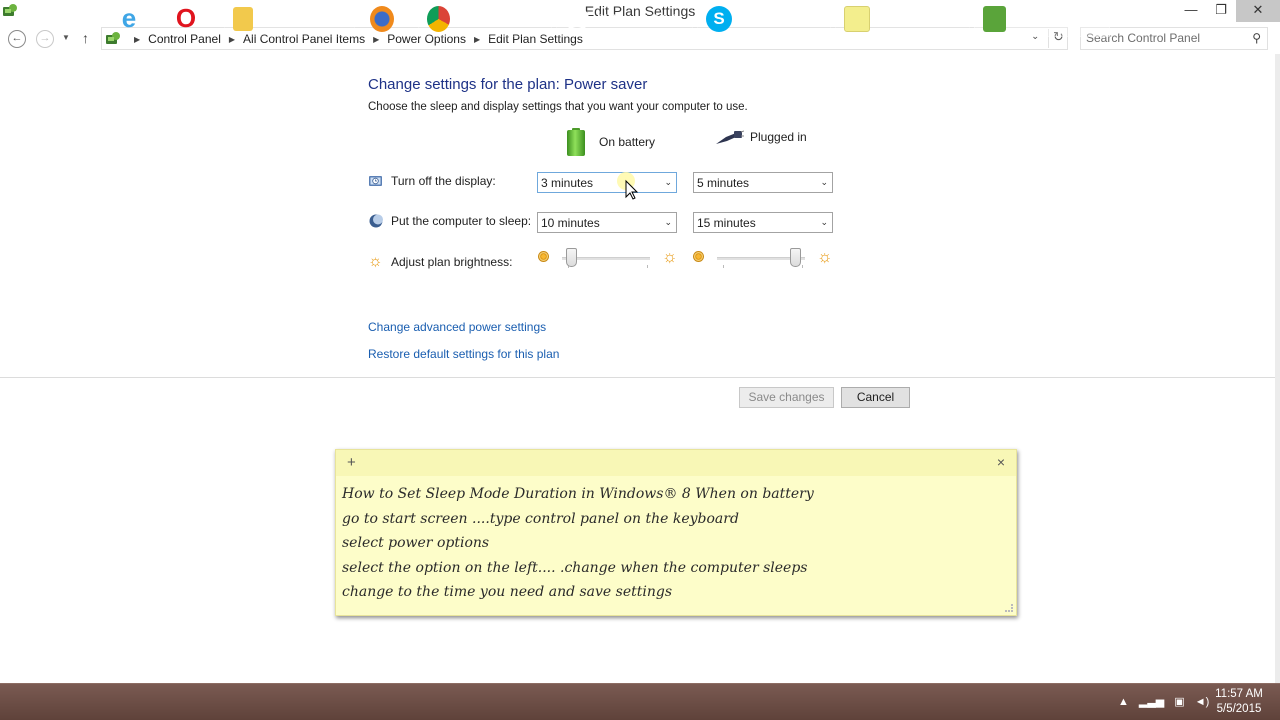 This screenshot has width=1280, height=720. What do you see at coordinates (608, 259) in the screenshot?
I see `brightness-battery-slider: ☼` at bounding box center [608, 259].